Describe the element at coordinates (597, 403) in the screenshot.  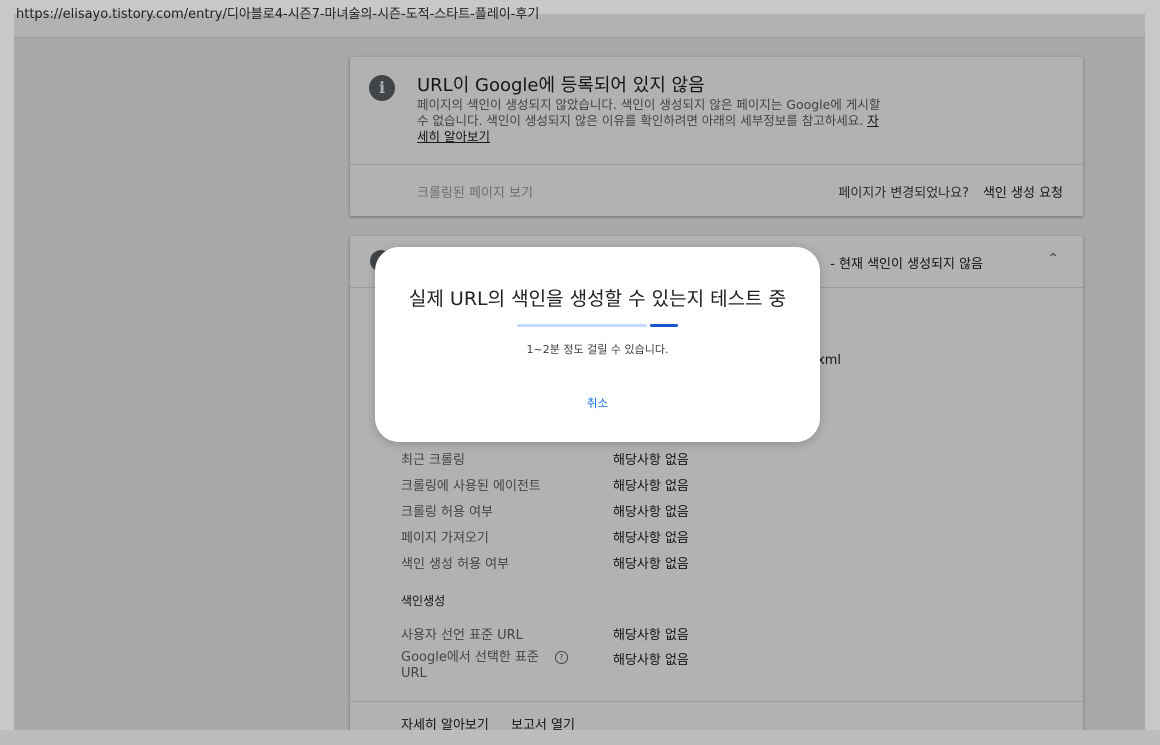
I see `cancel-button: 취소` at that location.